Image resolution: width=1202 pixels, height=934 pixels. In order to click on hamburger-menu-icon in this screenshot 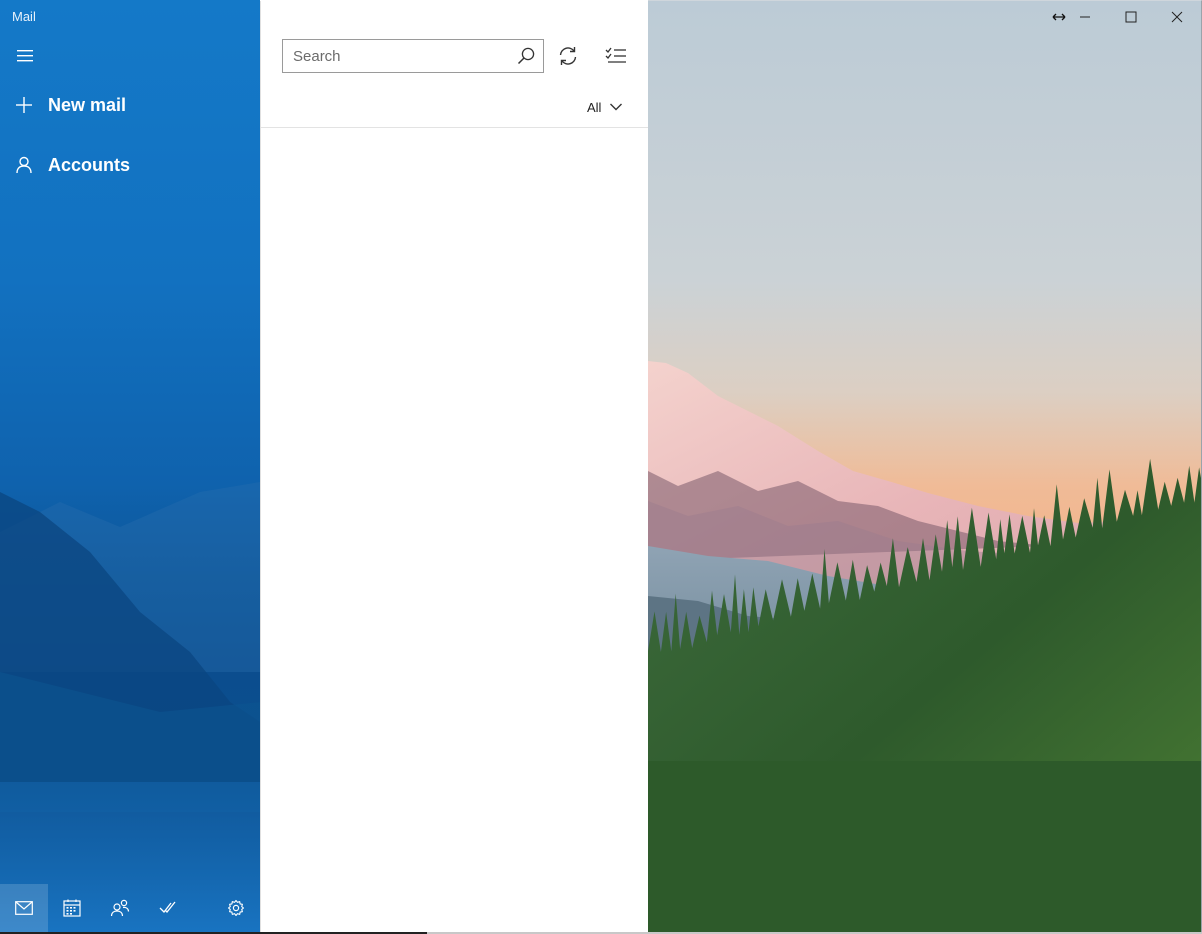, I will do `click(25, 56)`.